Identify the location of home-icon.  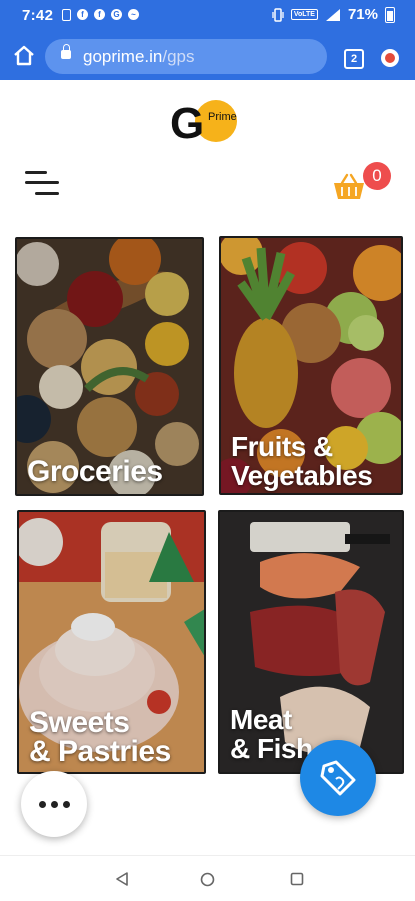
(24, 56).